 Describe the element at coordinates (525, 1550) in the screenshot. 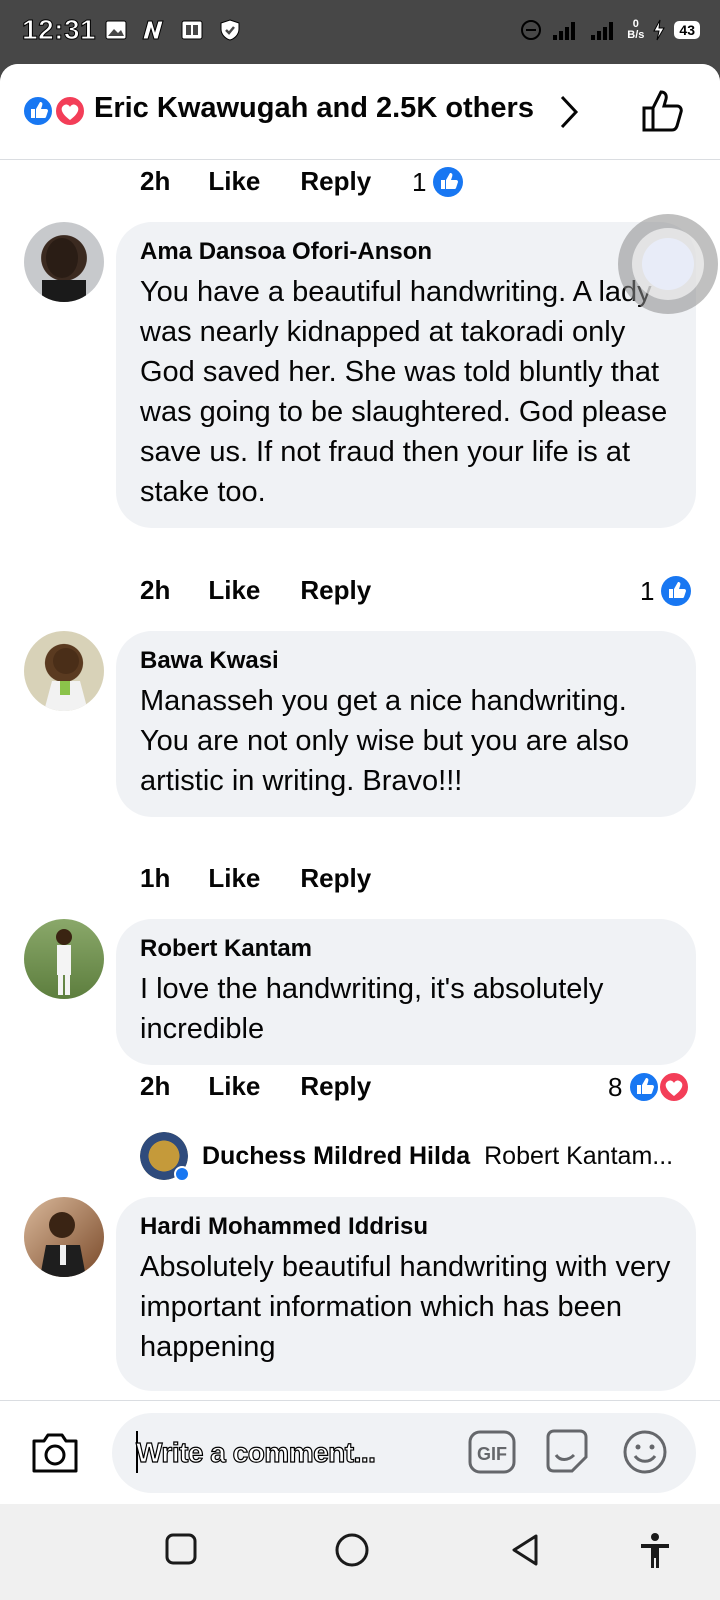

I see `back-icon` at that location.